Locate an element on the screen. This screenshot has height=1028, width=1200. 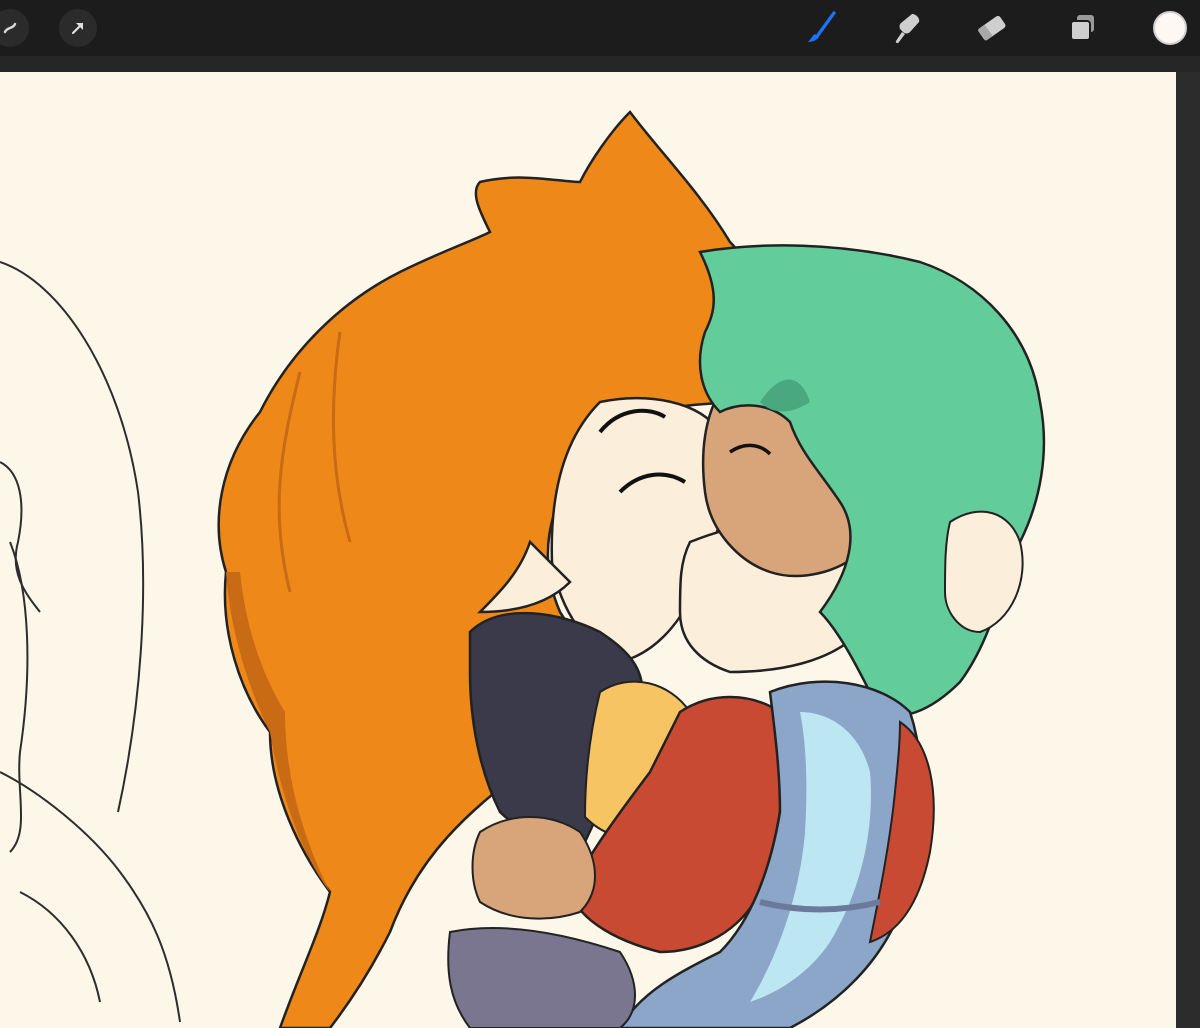
current-color-swatch is located at coordinates (1170, 28).